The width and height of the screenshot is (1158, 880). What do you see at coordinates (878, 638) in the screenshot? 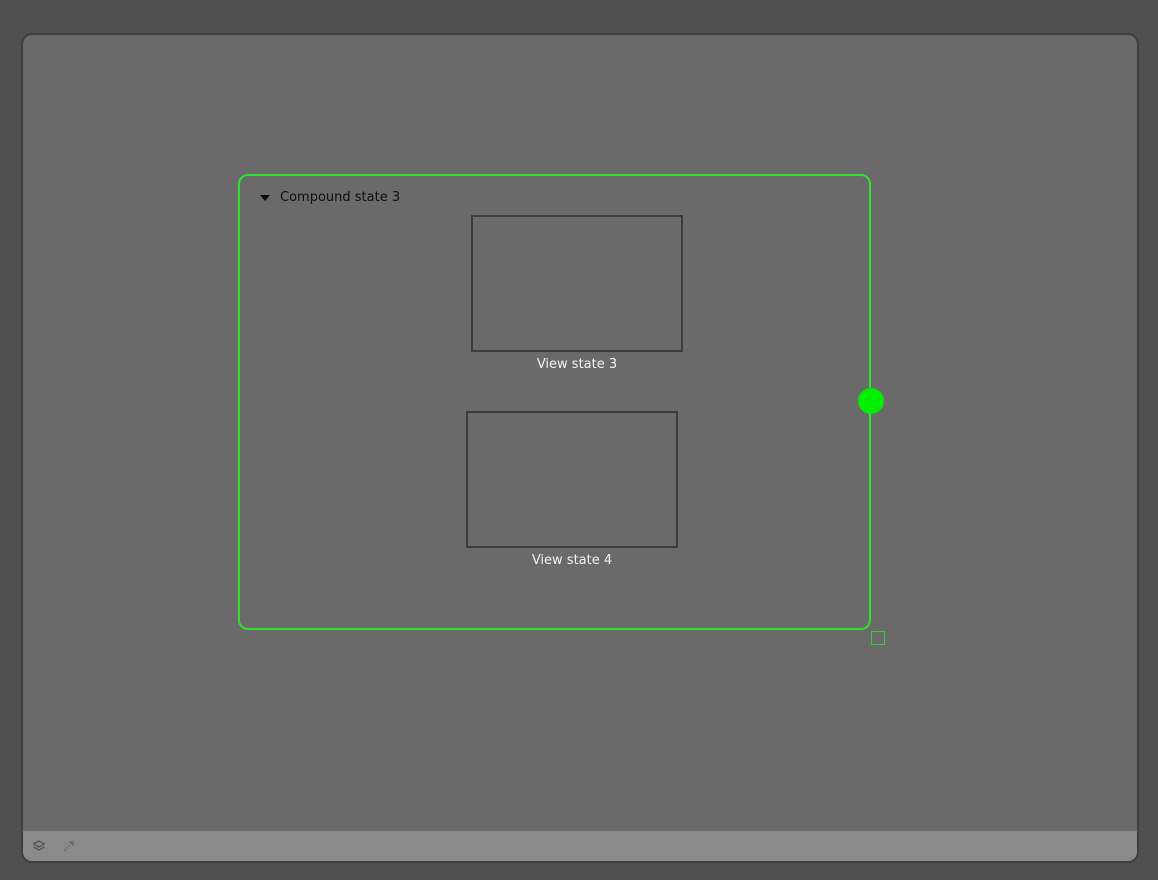
I see `resize-handle` at bounding box center [878, 638].